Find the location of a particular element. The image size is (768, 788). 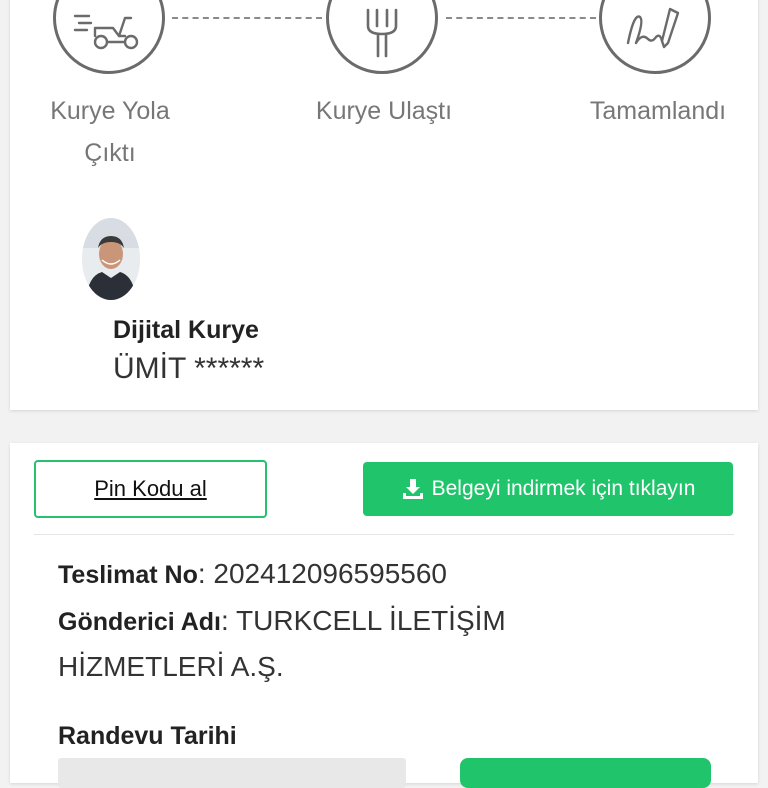

step-label-departed: Kurye Yola Çıktı is located at coordinates (110, 132).